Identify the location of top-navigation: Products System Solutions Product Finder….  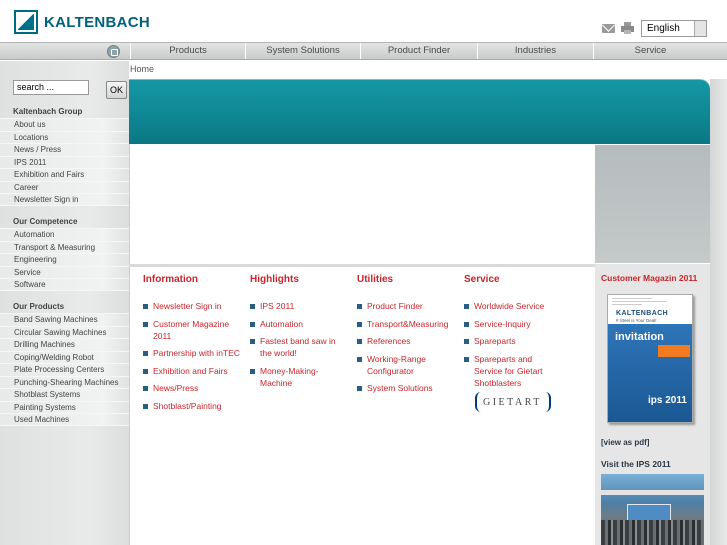
(363, 51).